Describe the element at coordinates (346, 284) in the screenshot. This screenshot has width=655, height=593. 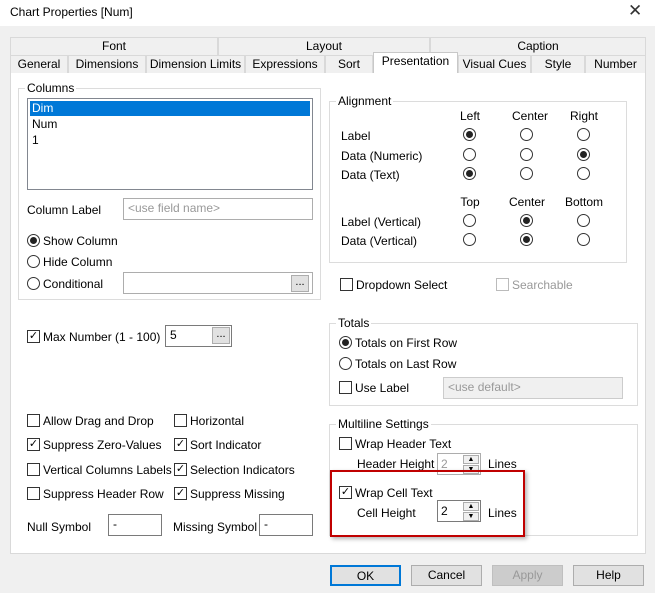
I see `dropdown-select-checkbox` at that location.